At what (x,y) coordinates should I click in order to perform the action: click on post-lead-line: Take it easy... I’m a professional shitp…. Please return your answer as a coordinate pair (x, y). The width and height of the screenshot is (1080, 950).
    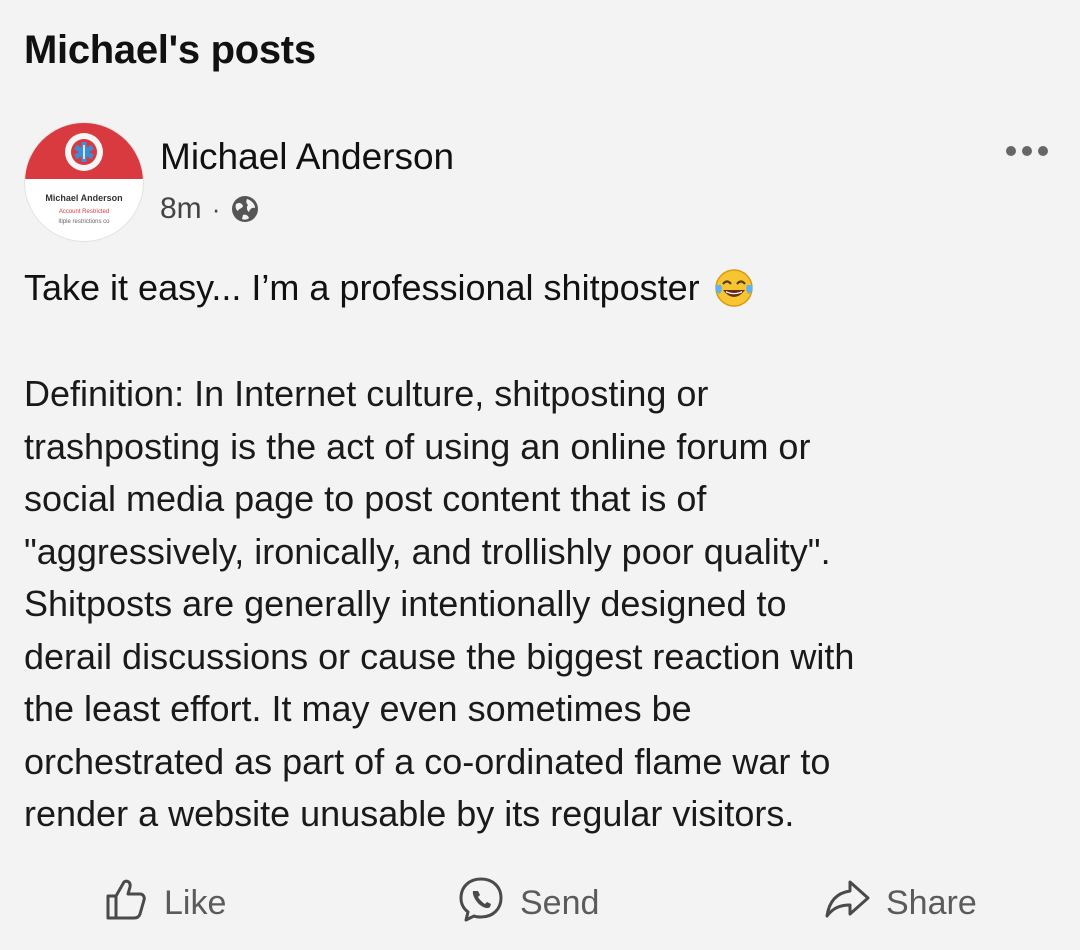
    Looking at the image, I should click on (390, 288).